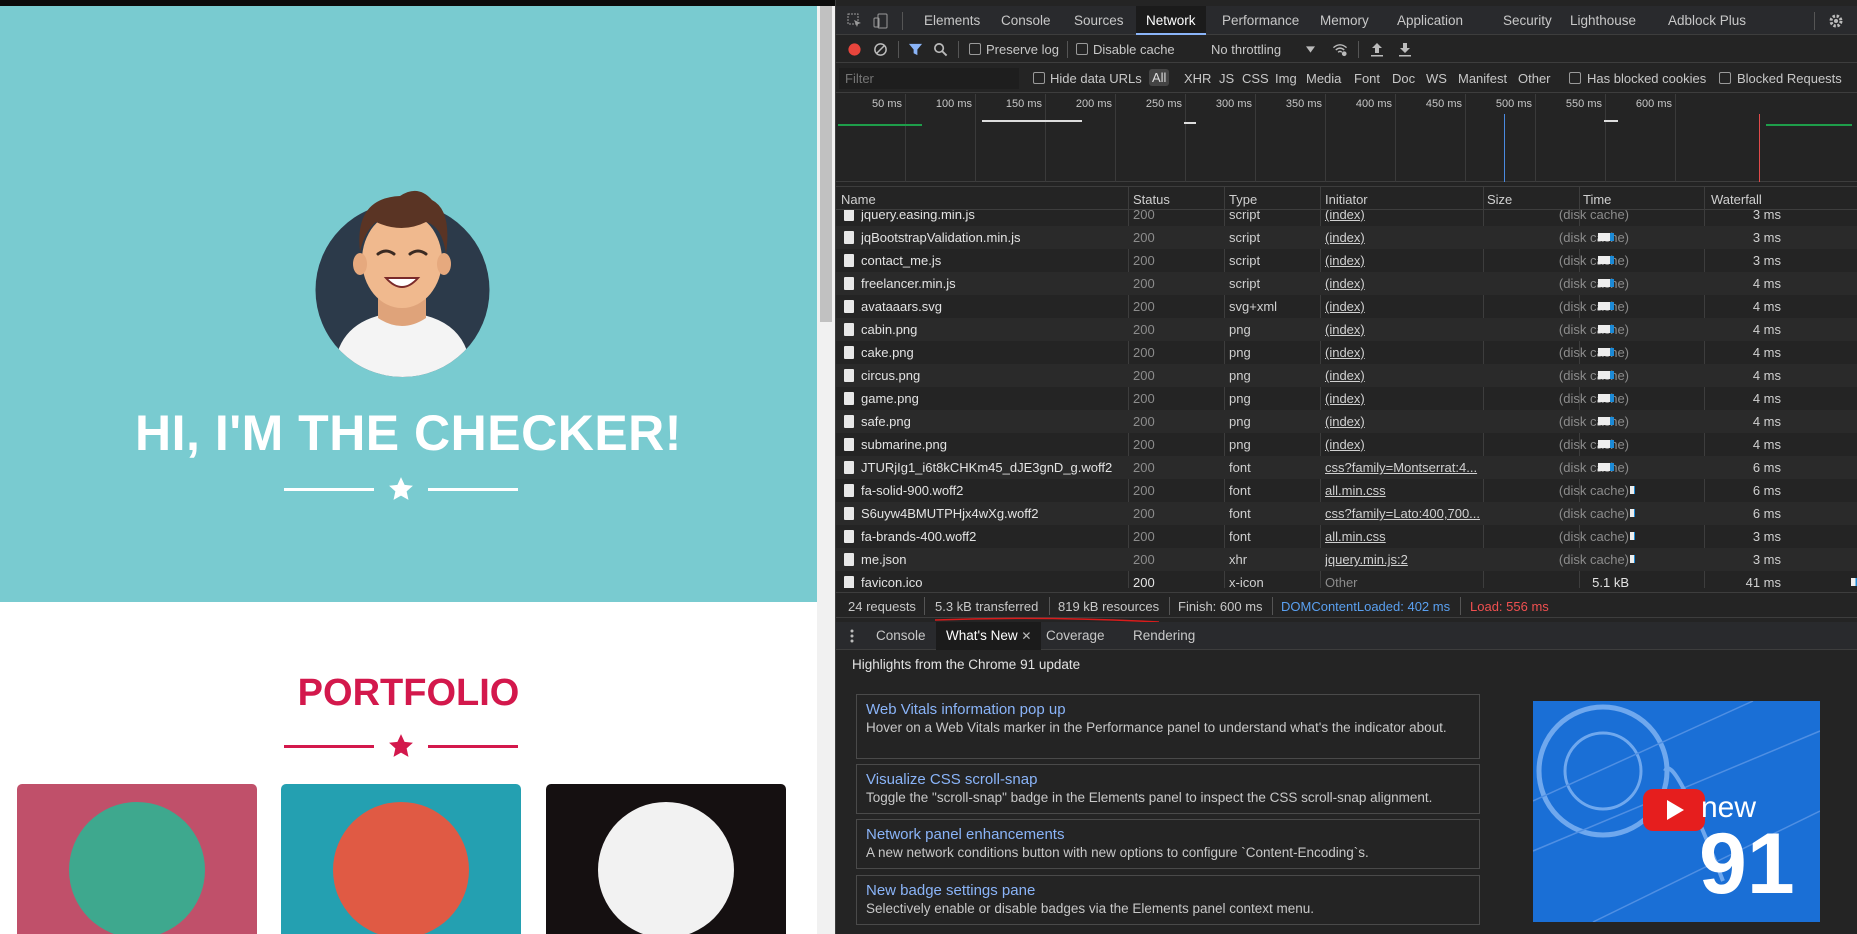 Image resolution: width=1857 pixels, height=934 pixels. I want to click on request-row: game.png 200 png (index) (disk cache) 4 ms, so click(1346, 398).